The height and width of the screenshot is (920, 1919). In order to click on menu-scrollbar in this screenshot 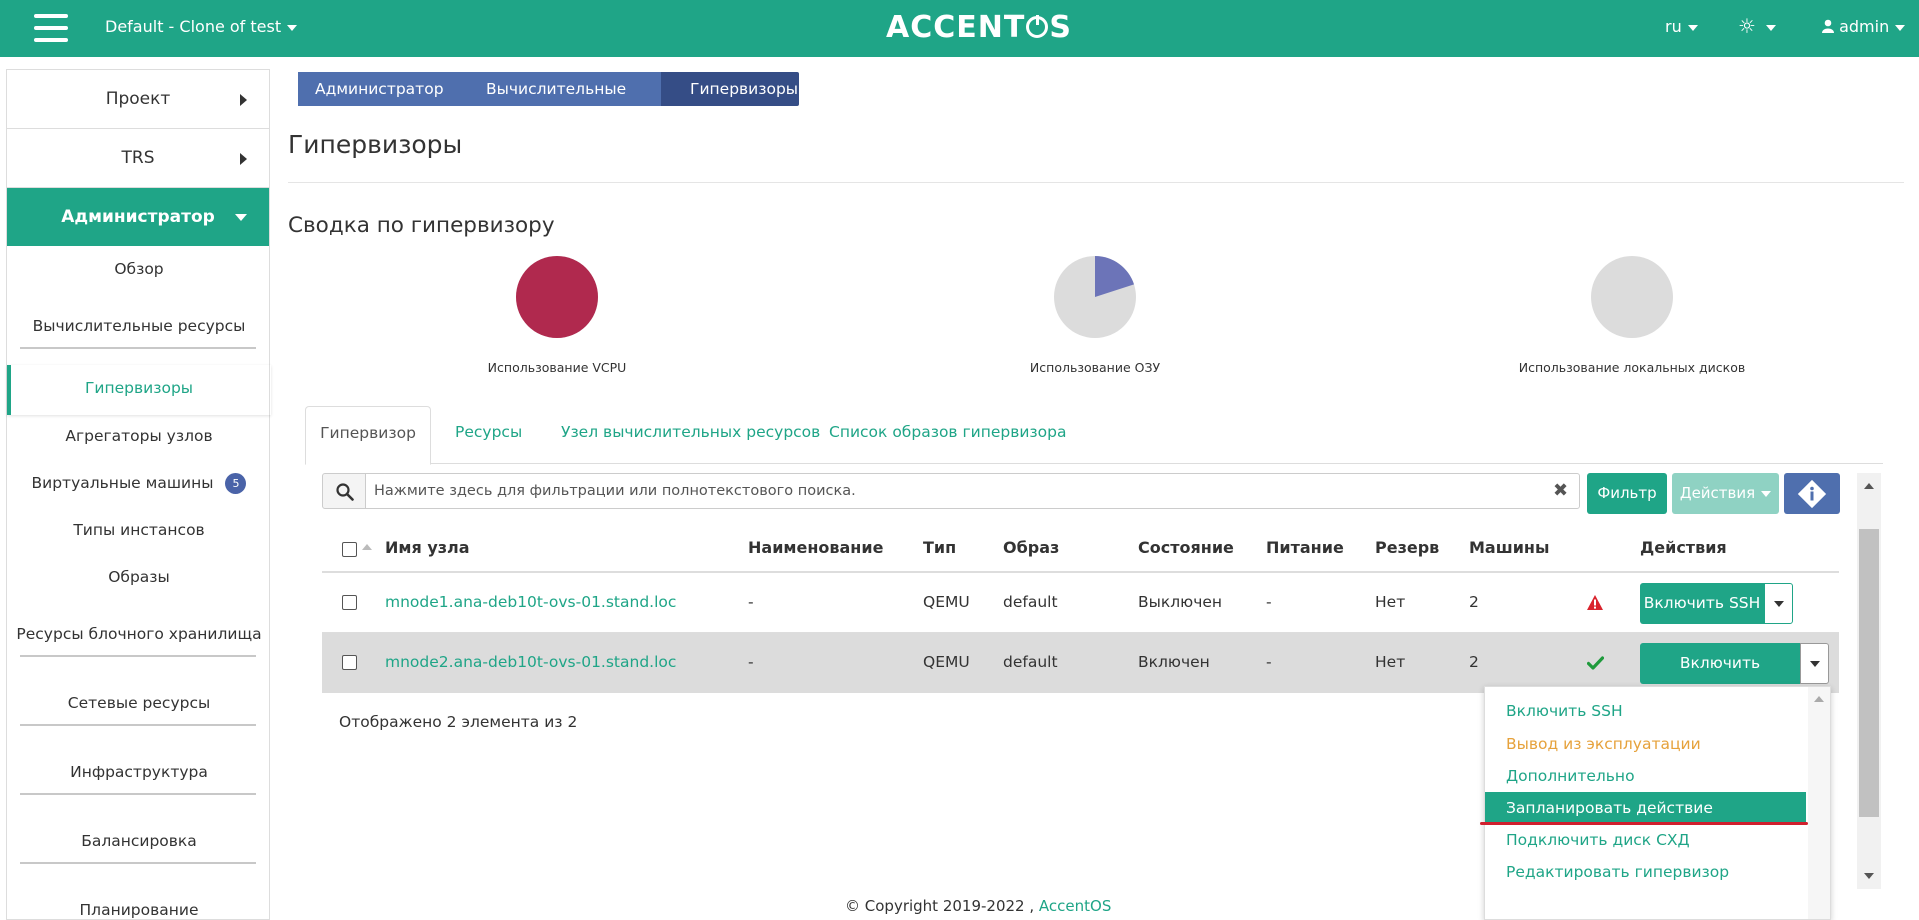, I will do `click(1819, 803)`.